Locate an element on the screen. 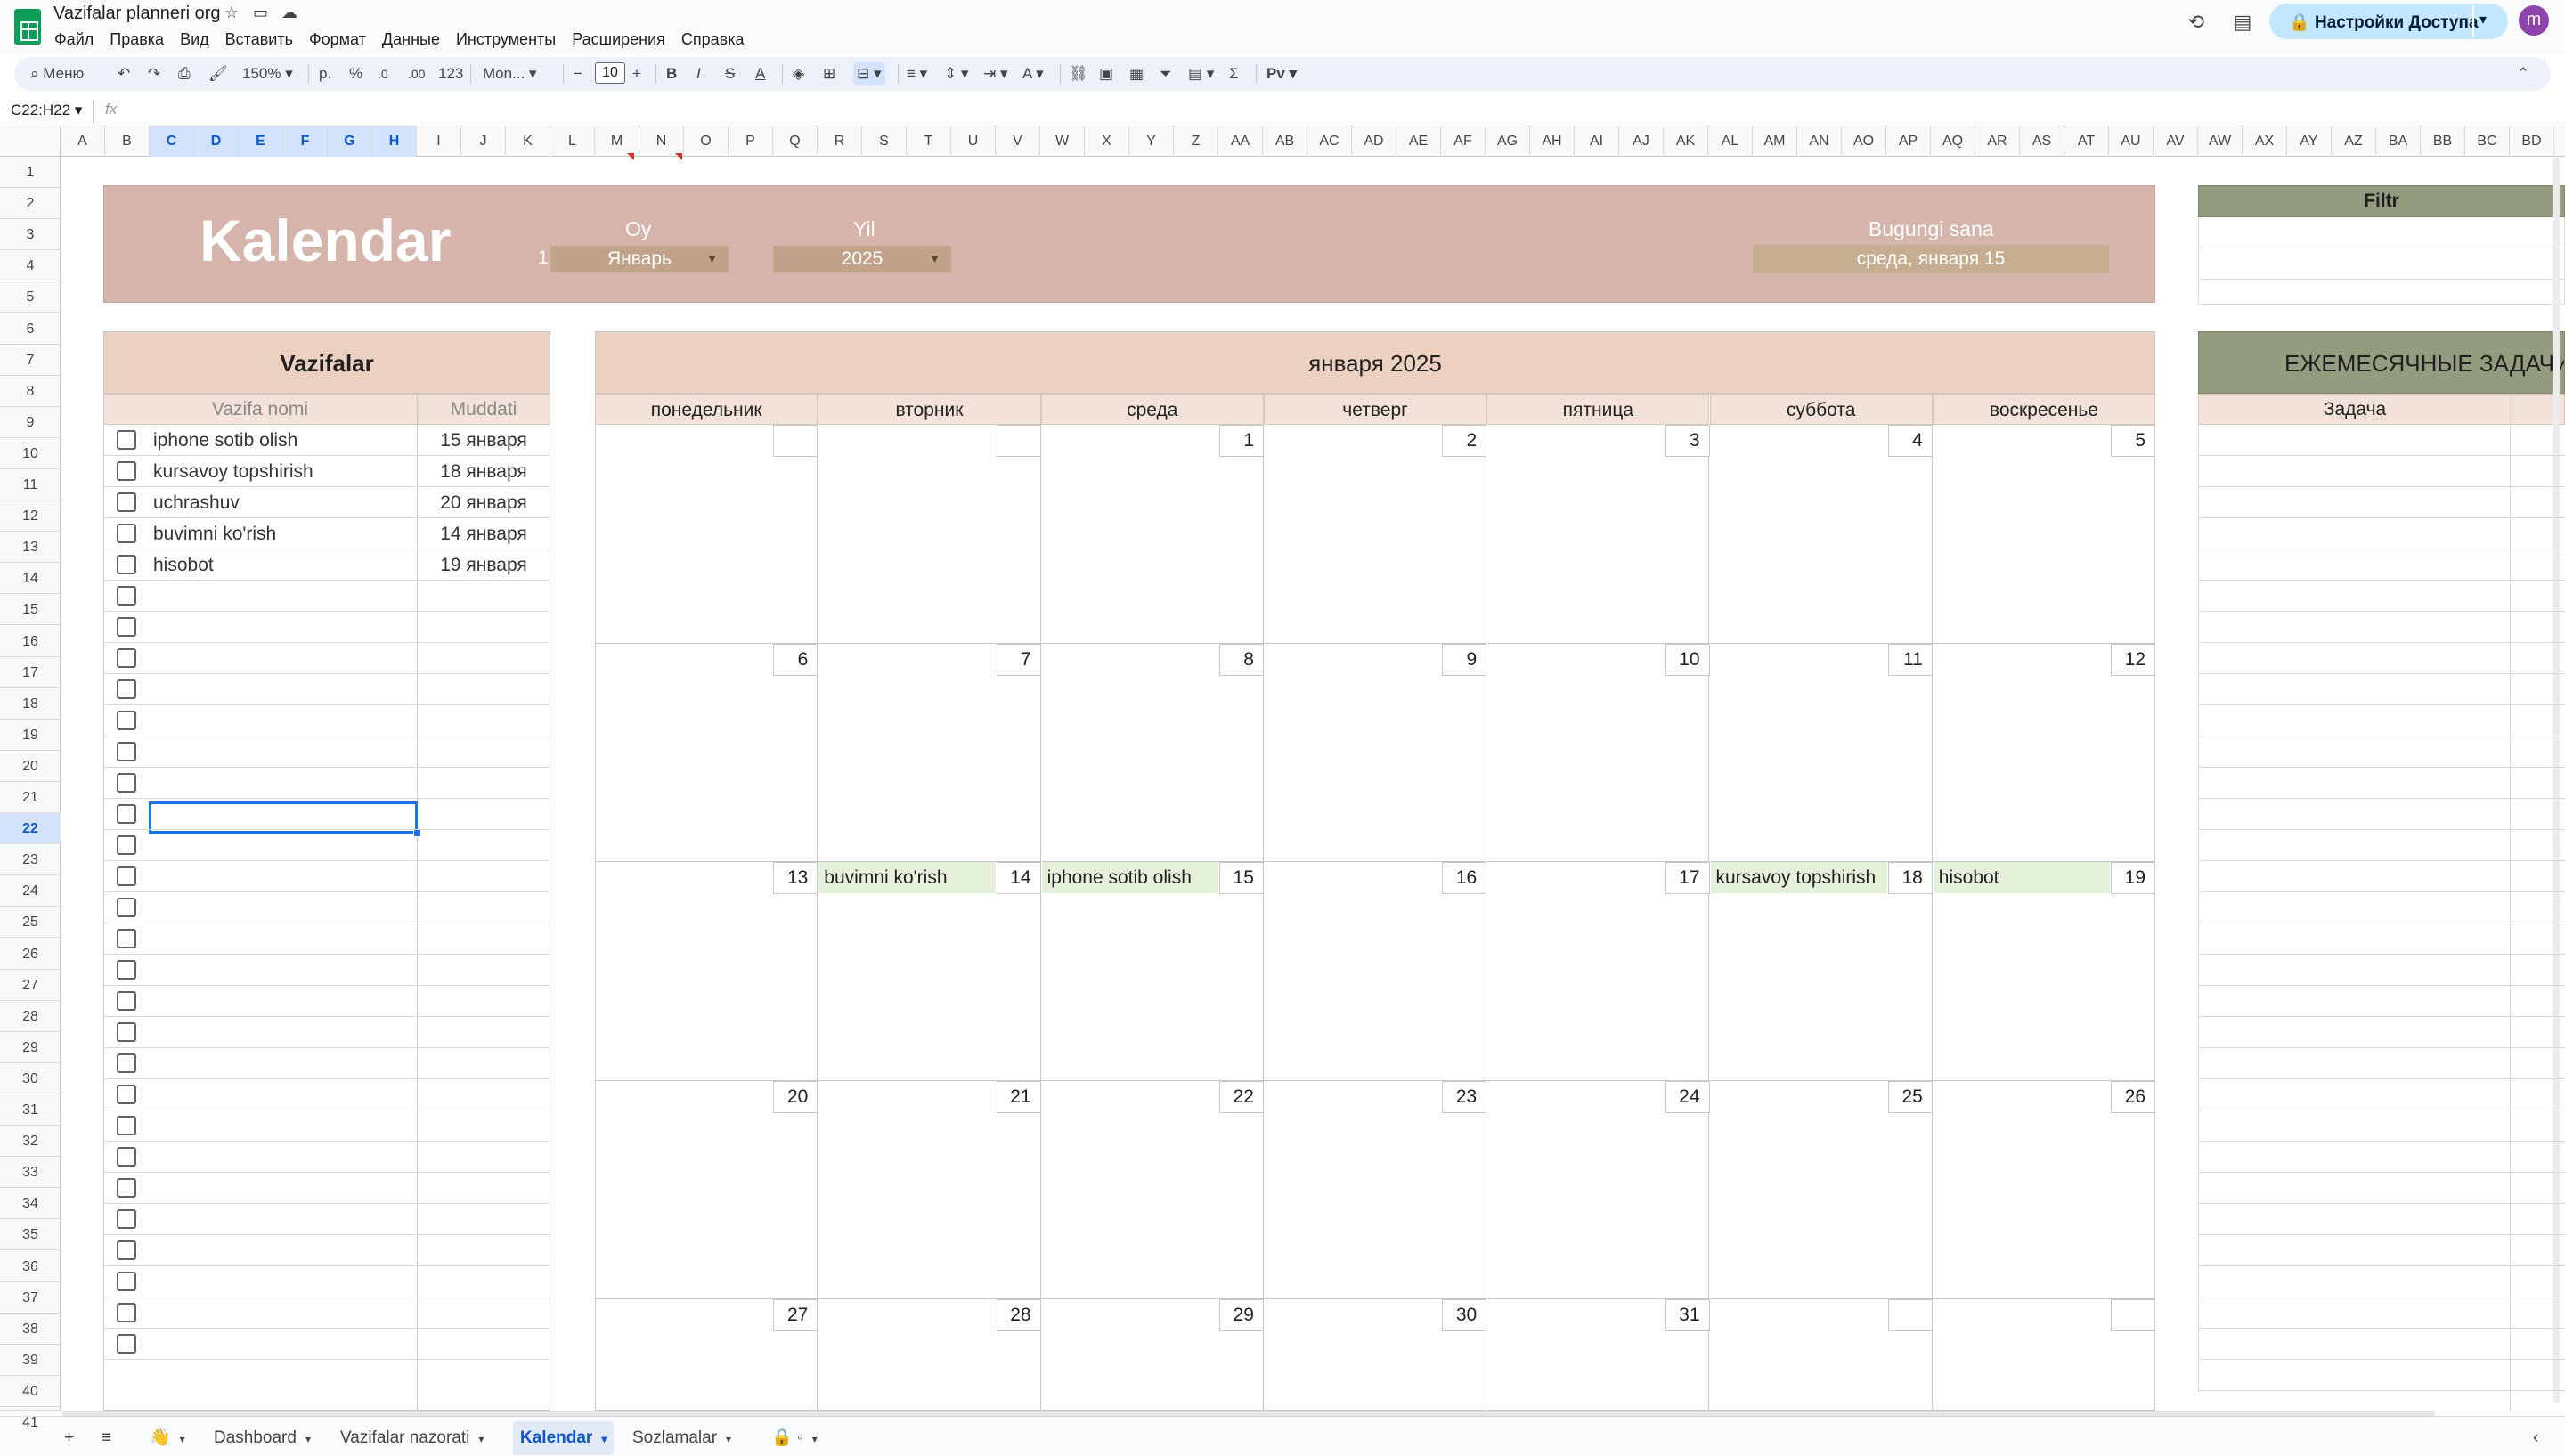 The image size is (2565, 1456). menu-item: Инструменты is located at coordinates (506, 39).